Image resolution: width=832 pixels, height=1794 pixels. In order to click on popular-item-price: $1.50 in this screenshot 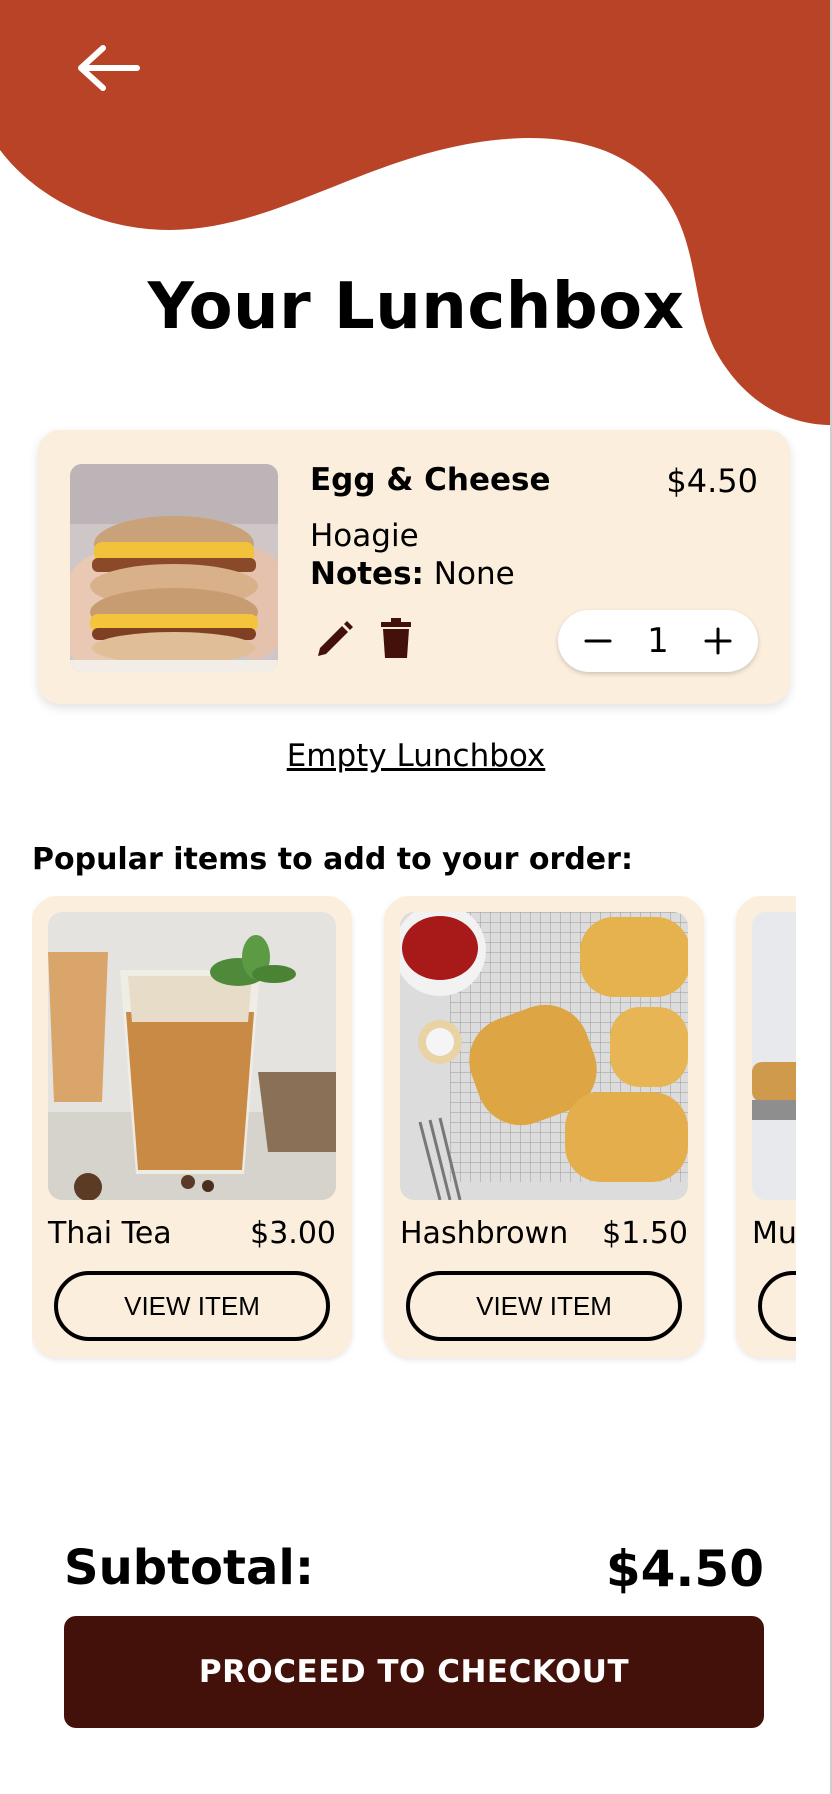, I will do `click(645, 1233)`.